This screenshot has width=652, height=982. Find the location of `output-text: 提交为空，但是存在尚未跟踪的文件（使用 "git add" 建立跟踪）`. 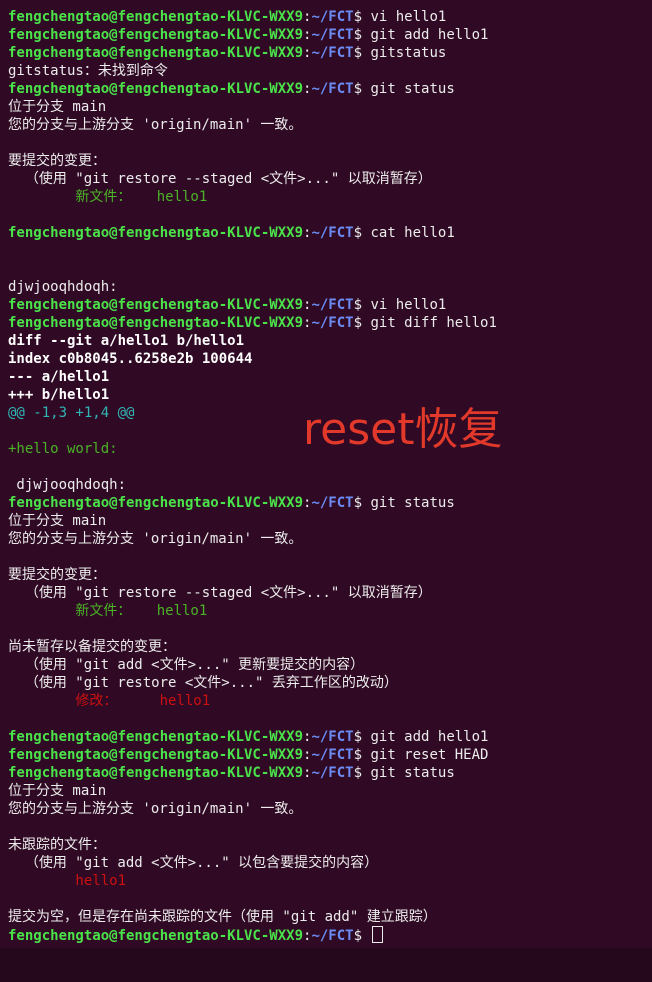

output-text: 提交为空，但是存在尚未跟踪的文件（使用 "git add" 建立跟踪） is located at coordinates (222, 917).